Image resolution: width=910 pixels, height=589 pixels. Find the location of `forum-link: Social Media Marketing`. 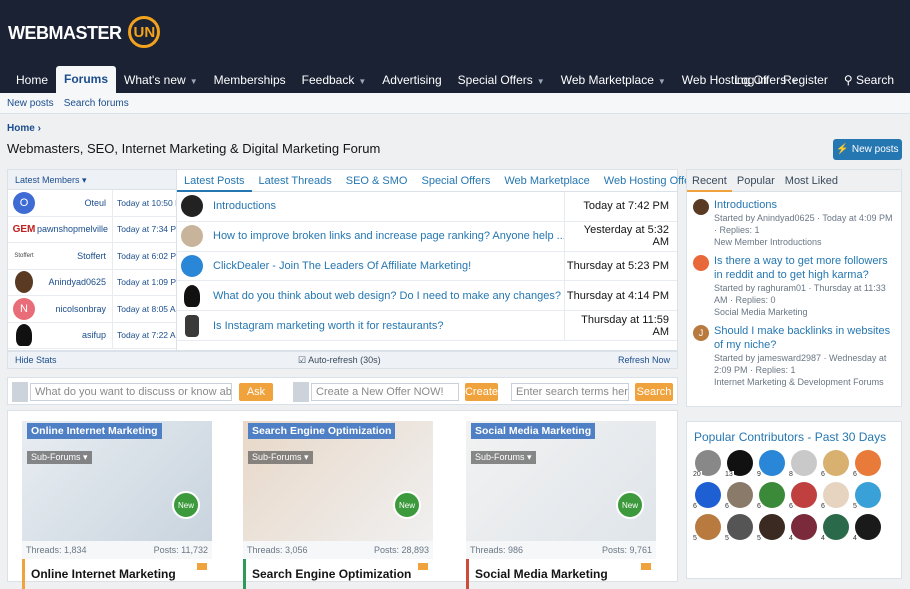

forum-link: Social Media Marketing is located at coordinates (804, 312).